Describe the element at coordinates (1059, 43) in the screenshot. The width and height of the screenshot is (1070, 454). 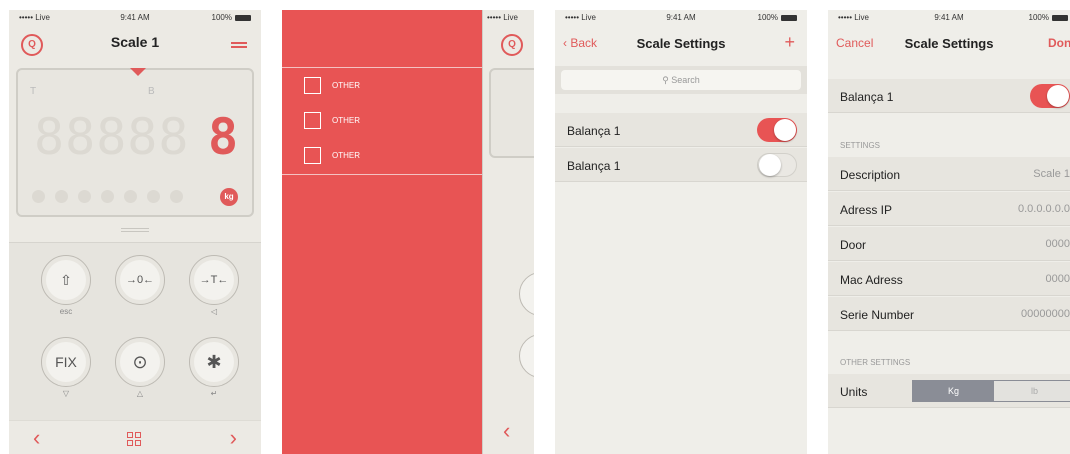
I see `done-button: Done` at that location.